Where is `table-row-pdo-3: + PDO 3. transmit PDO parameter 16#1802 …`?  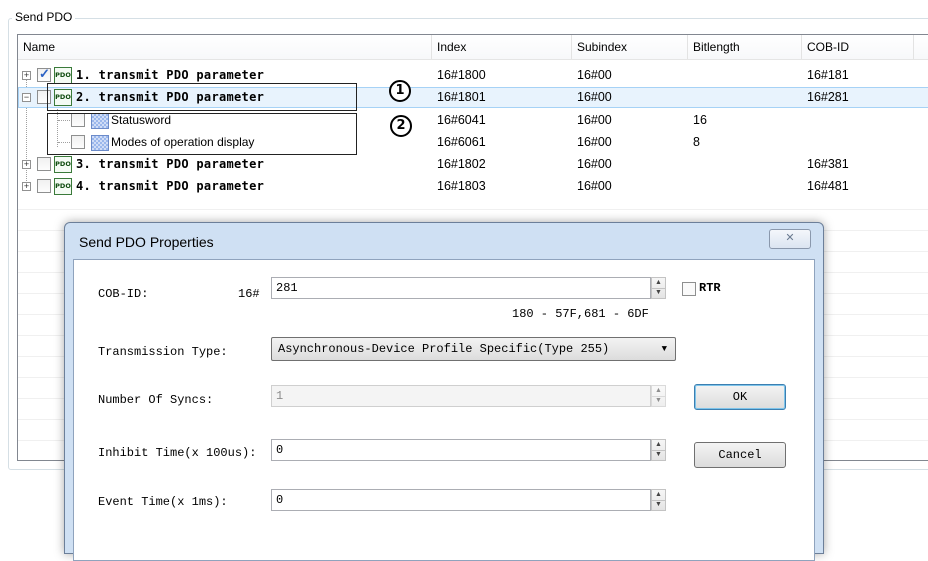
table-row-pdo-3: + PDO 3. transmit PDO parameter 16#1802 … is located at coordinates (473, 164).